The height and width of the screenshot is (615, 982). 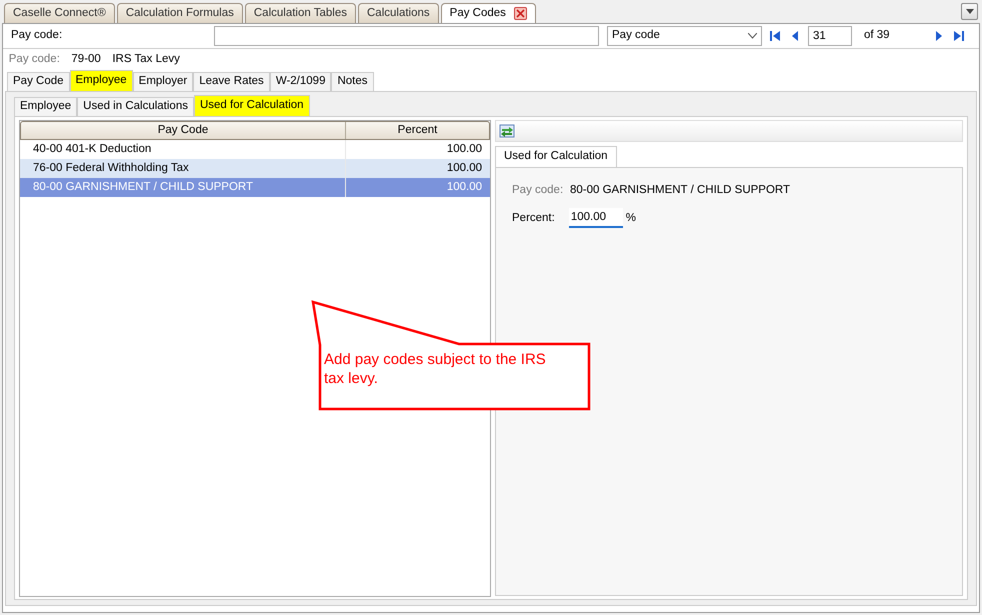 I want to click on table-cell-text: 40-00 401-K Deduction, so click(x=92, y=149).